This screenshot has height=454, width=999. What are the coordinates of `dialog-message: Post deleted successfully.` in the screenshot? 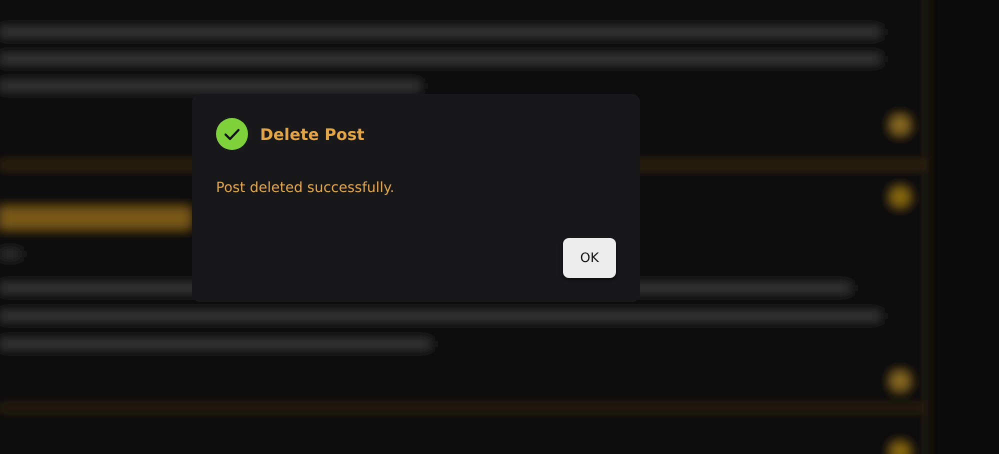 It's located at (306, 188).